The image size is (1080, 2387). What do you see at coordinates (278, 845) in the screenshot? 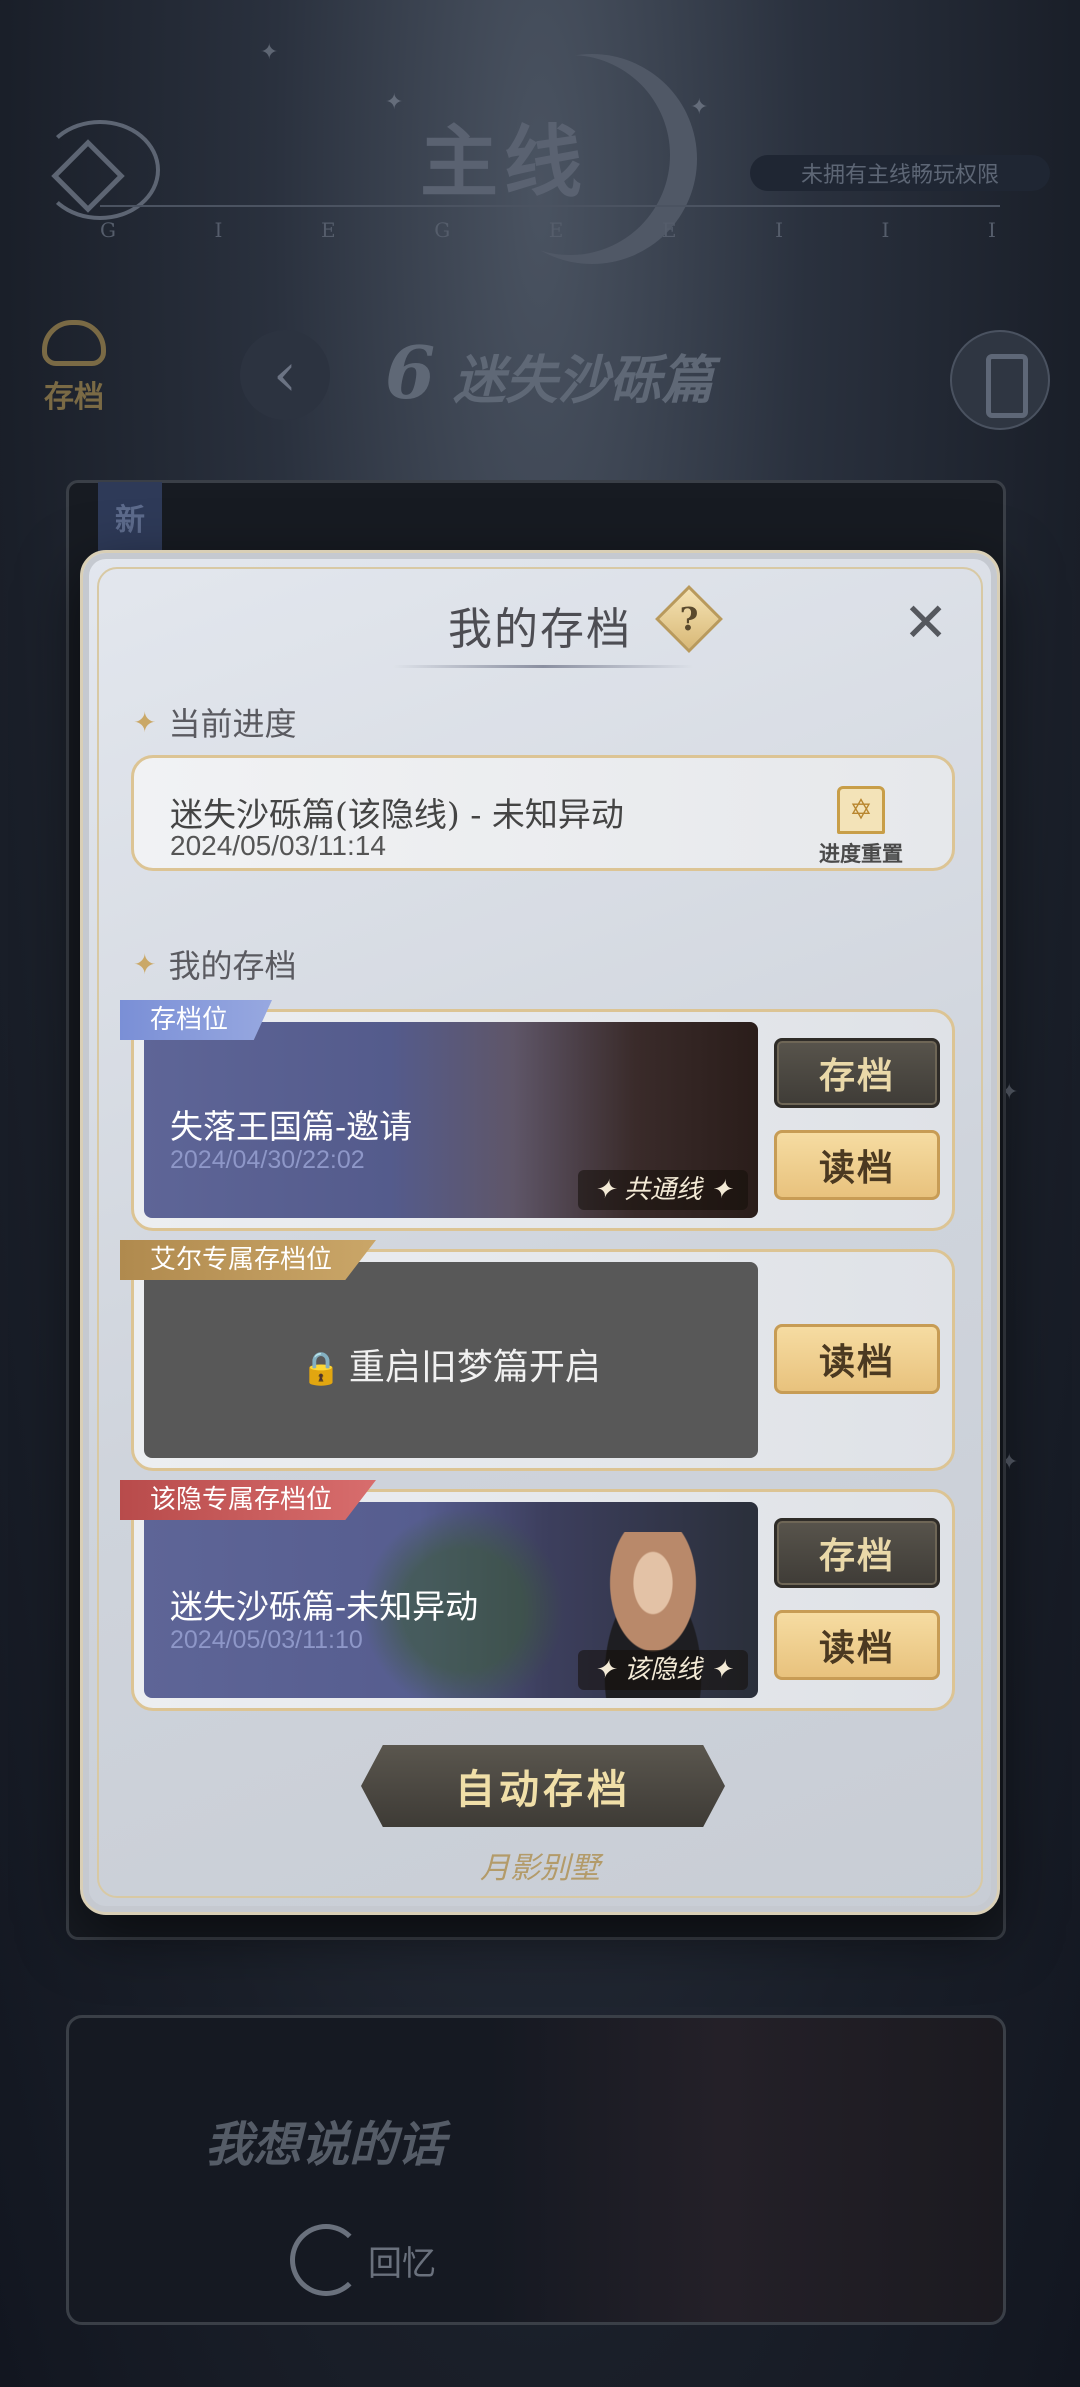
I see `current-progress-date: 2024/05/03/11:14` at bounding box center [278, 845].